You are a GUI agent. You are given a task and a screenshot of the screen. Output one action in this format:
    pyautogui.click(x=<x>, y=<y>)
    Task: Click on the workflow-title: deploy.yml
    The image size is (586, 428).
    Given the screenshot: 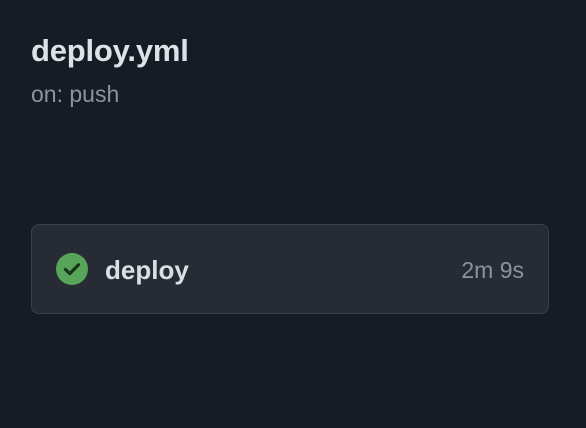 What is the action you would take?
    pyautogui.click(x=110, y=50)
    